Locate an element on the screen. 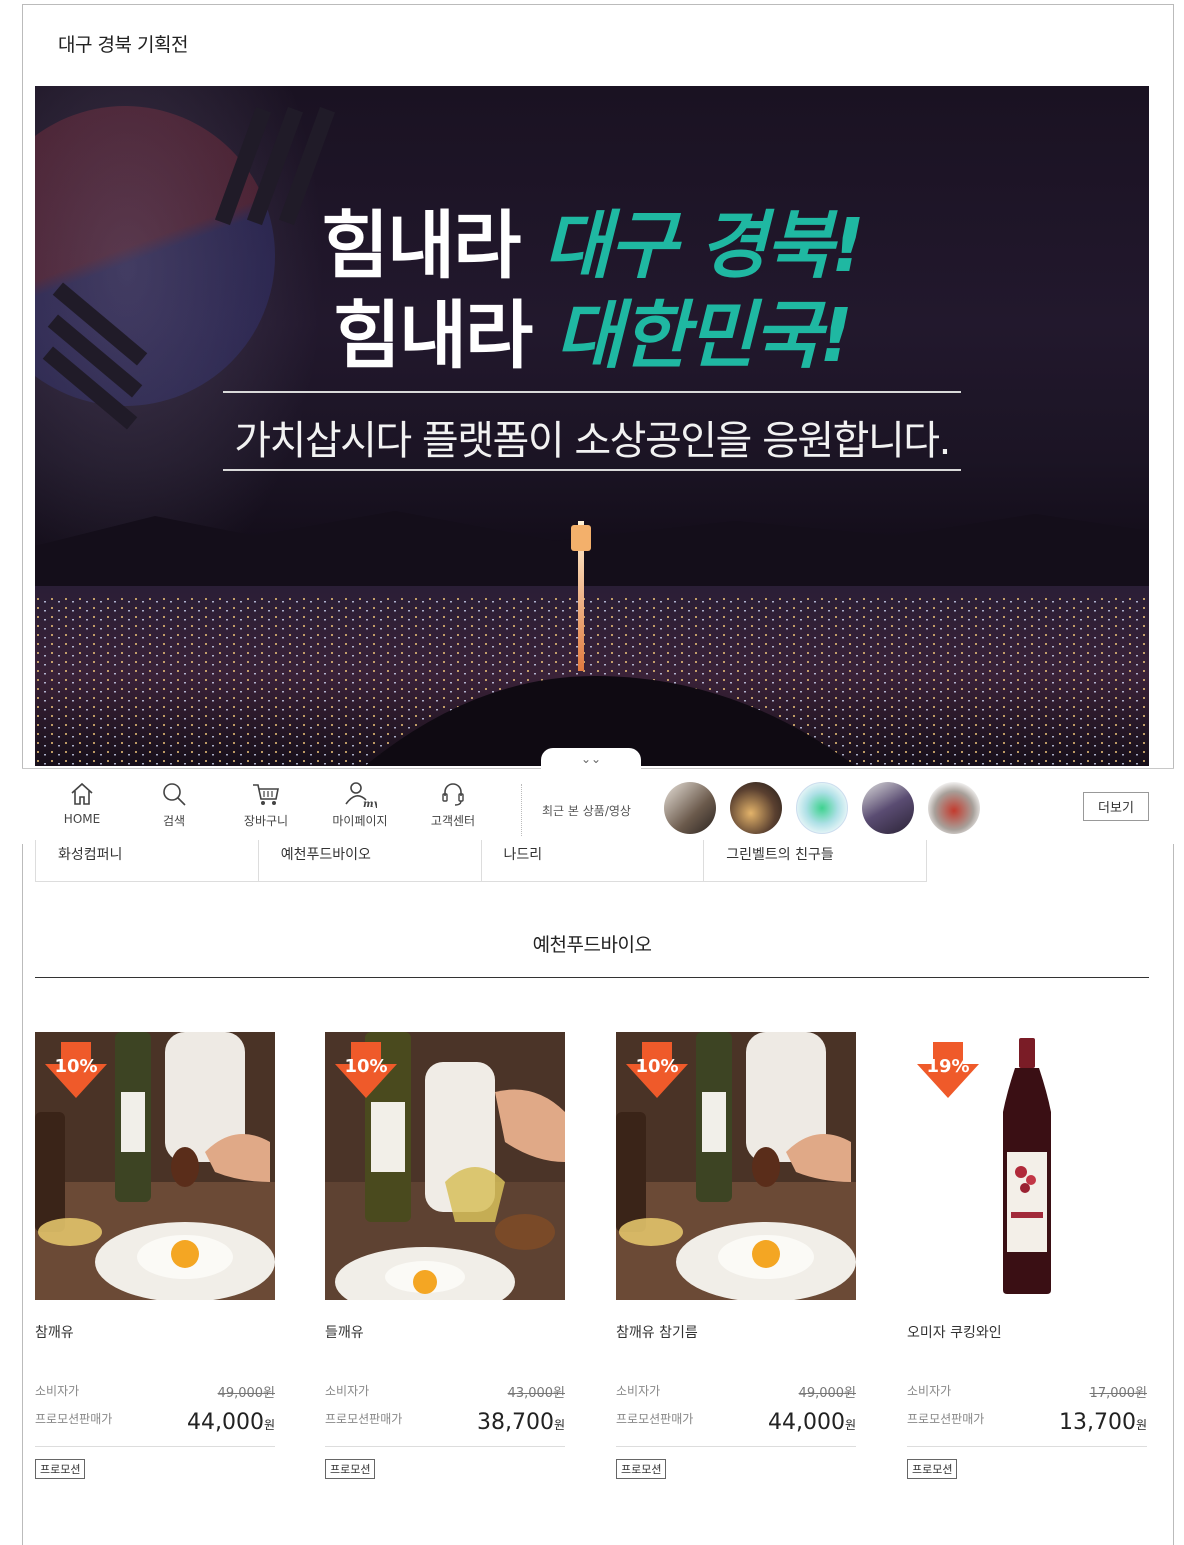  chevron-double-down-icon: ⌄⌄ is located at coordinates (591, 759).